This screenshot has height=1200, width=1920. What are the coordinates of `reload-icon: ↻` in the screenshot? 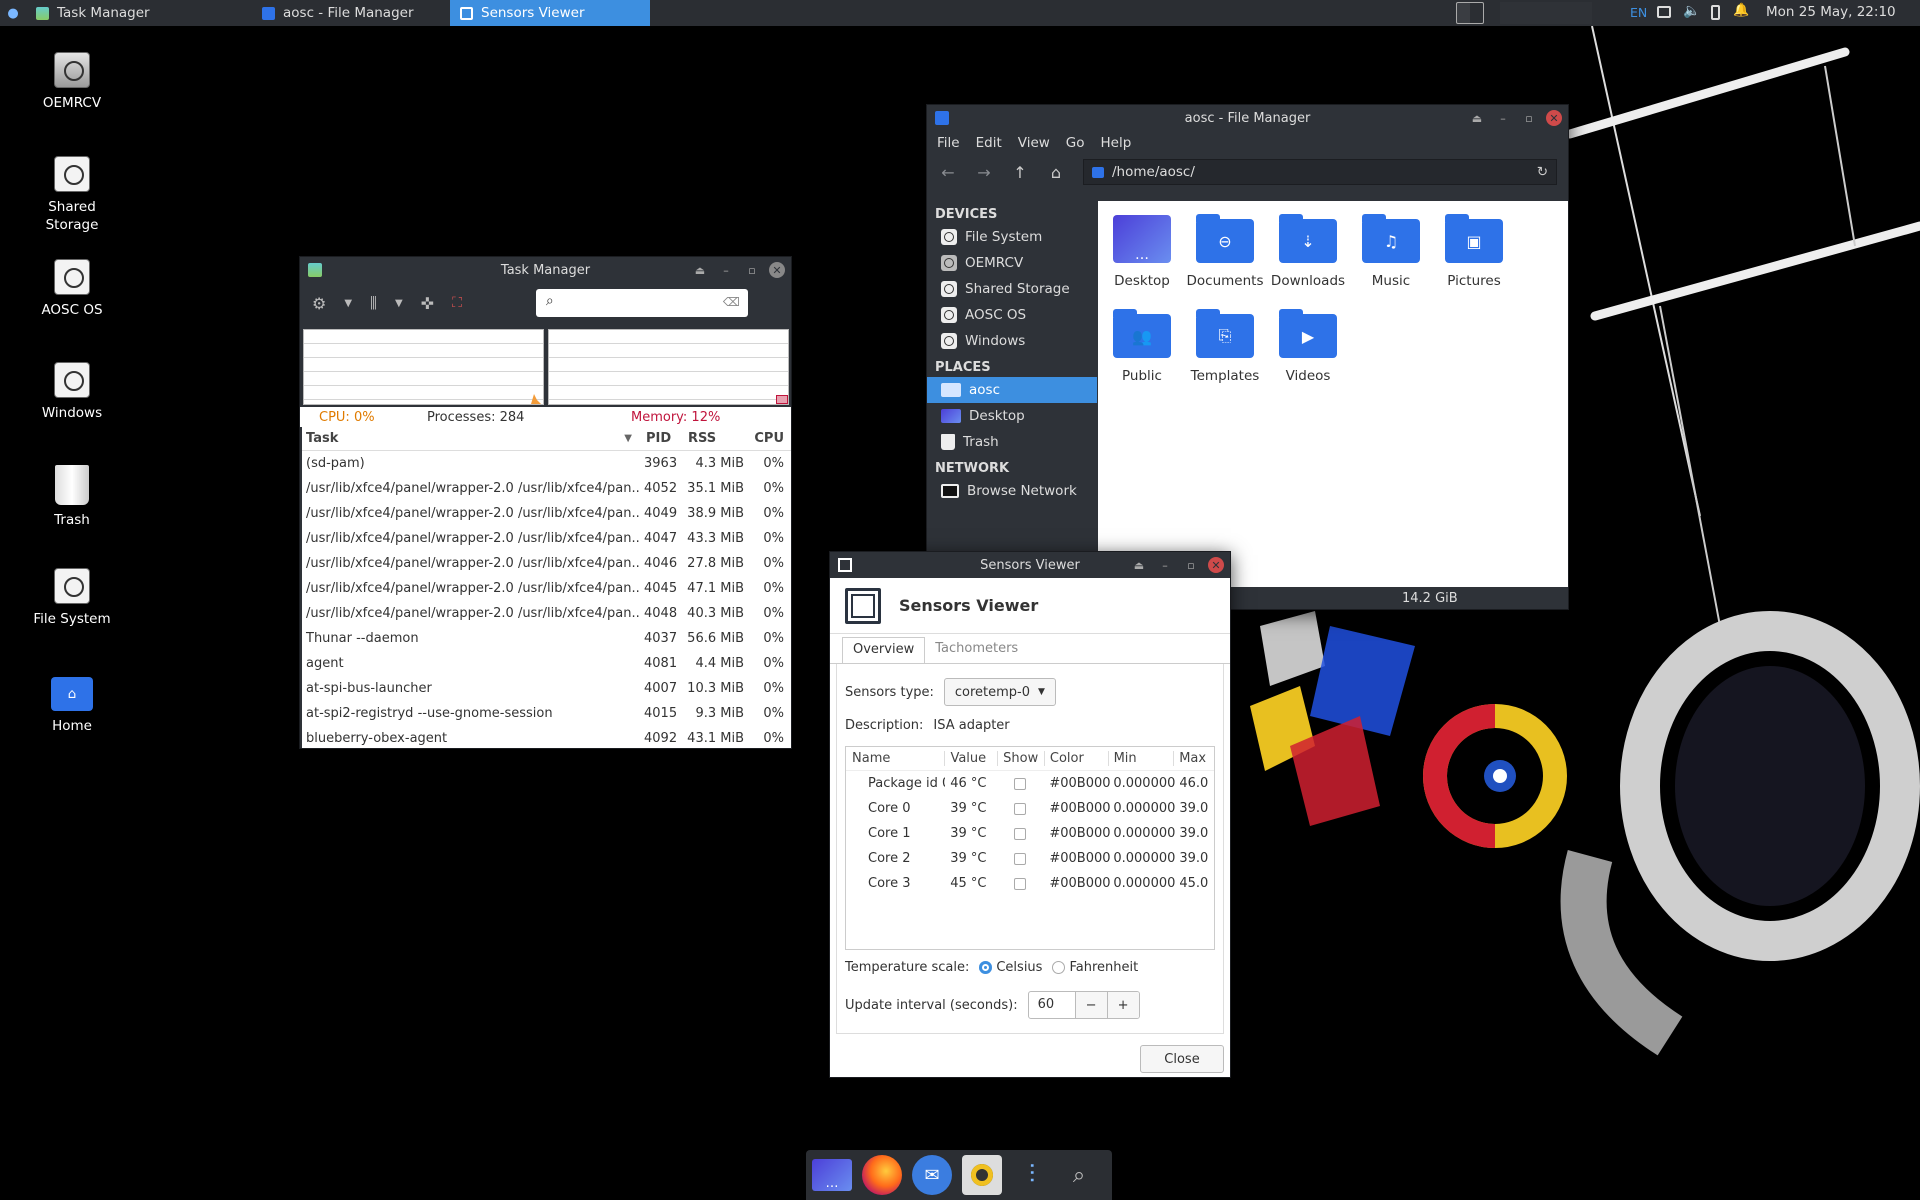 It's located at (1542, 172).